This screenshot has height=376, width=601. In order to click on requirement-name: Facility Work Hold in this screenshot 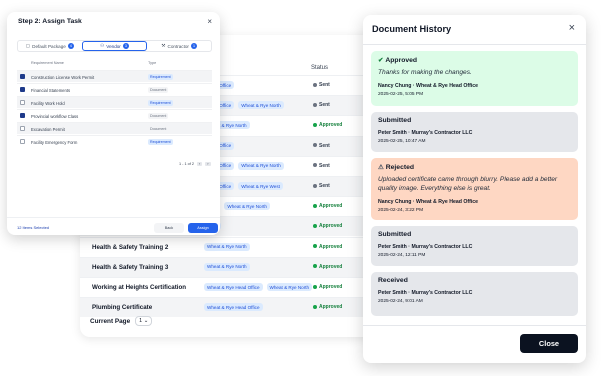, I will do `click(48, 103)`.